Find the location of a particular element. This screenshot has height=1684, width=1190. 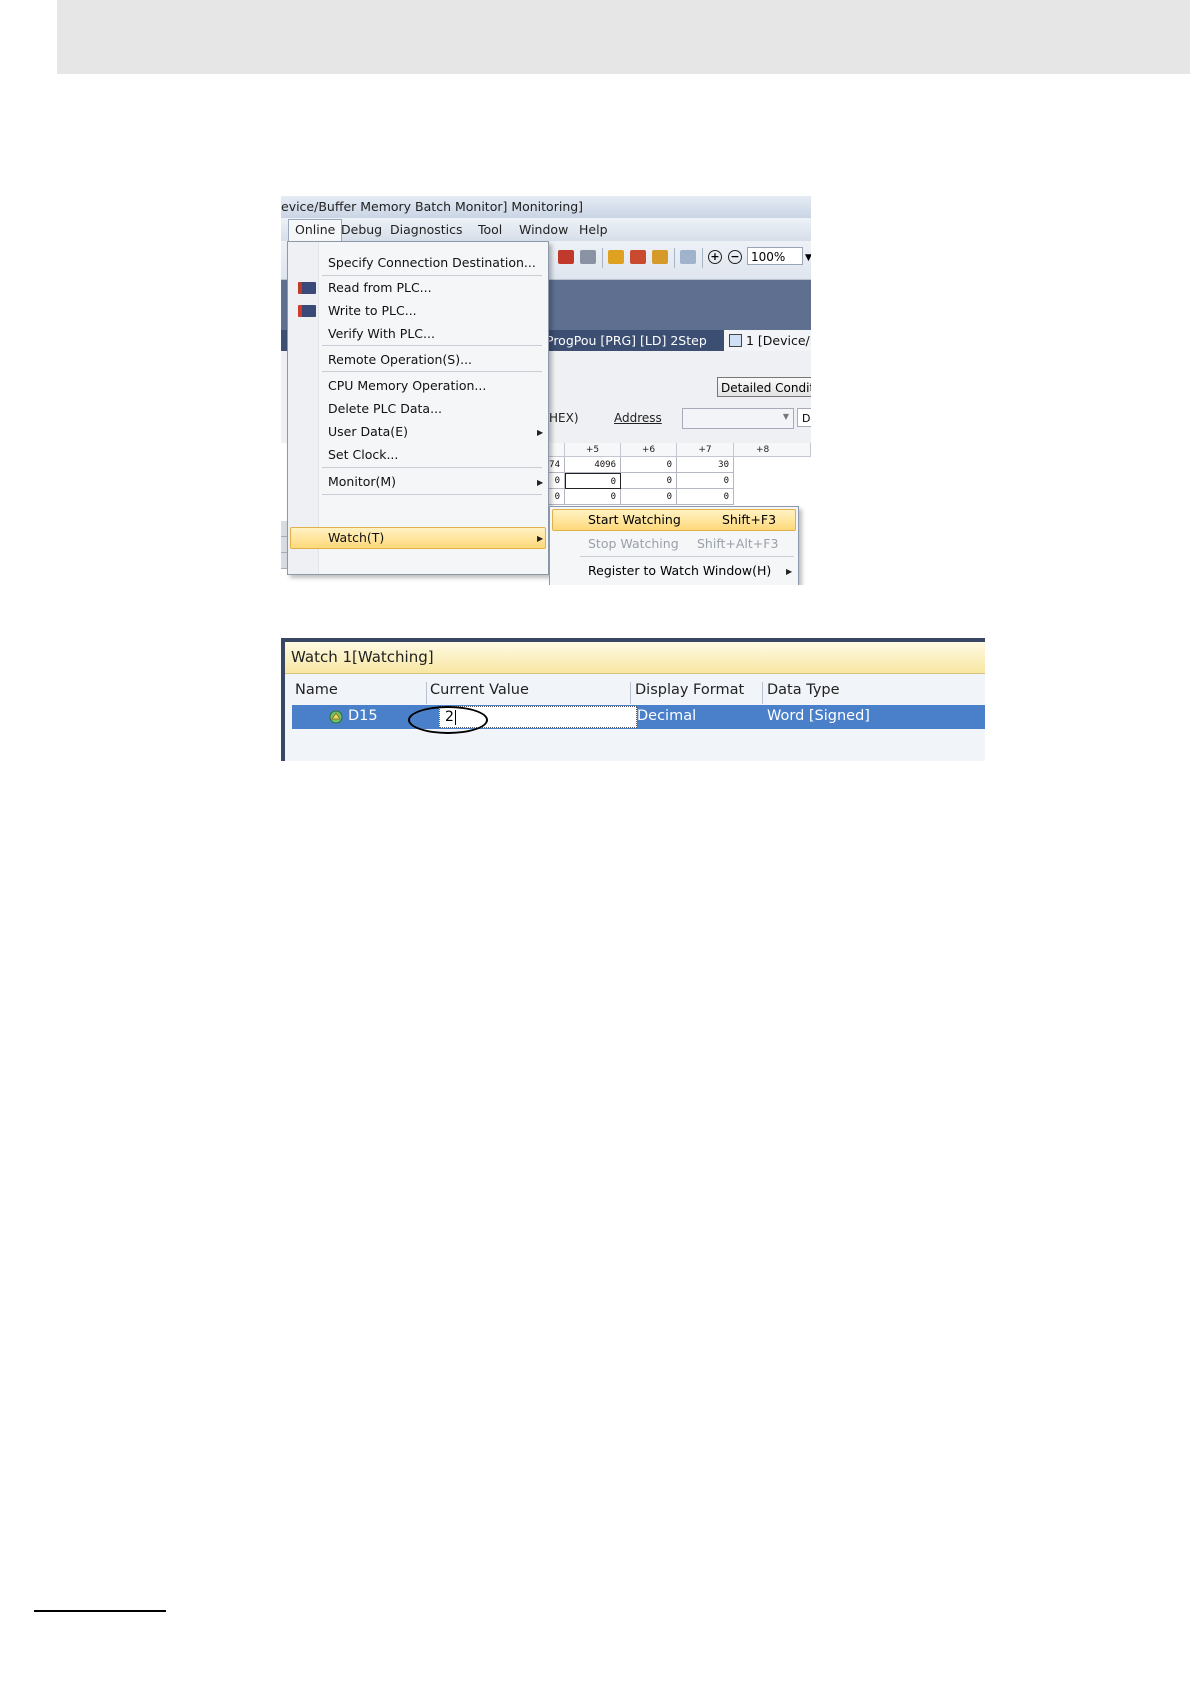

highlight-circle is located at coordinates (448, 720).